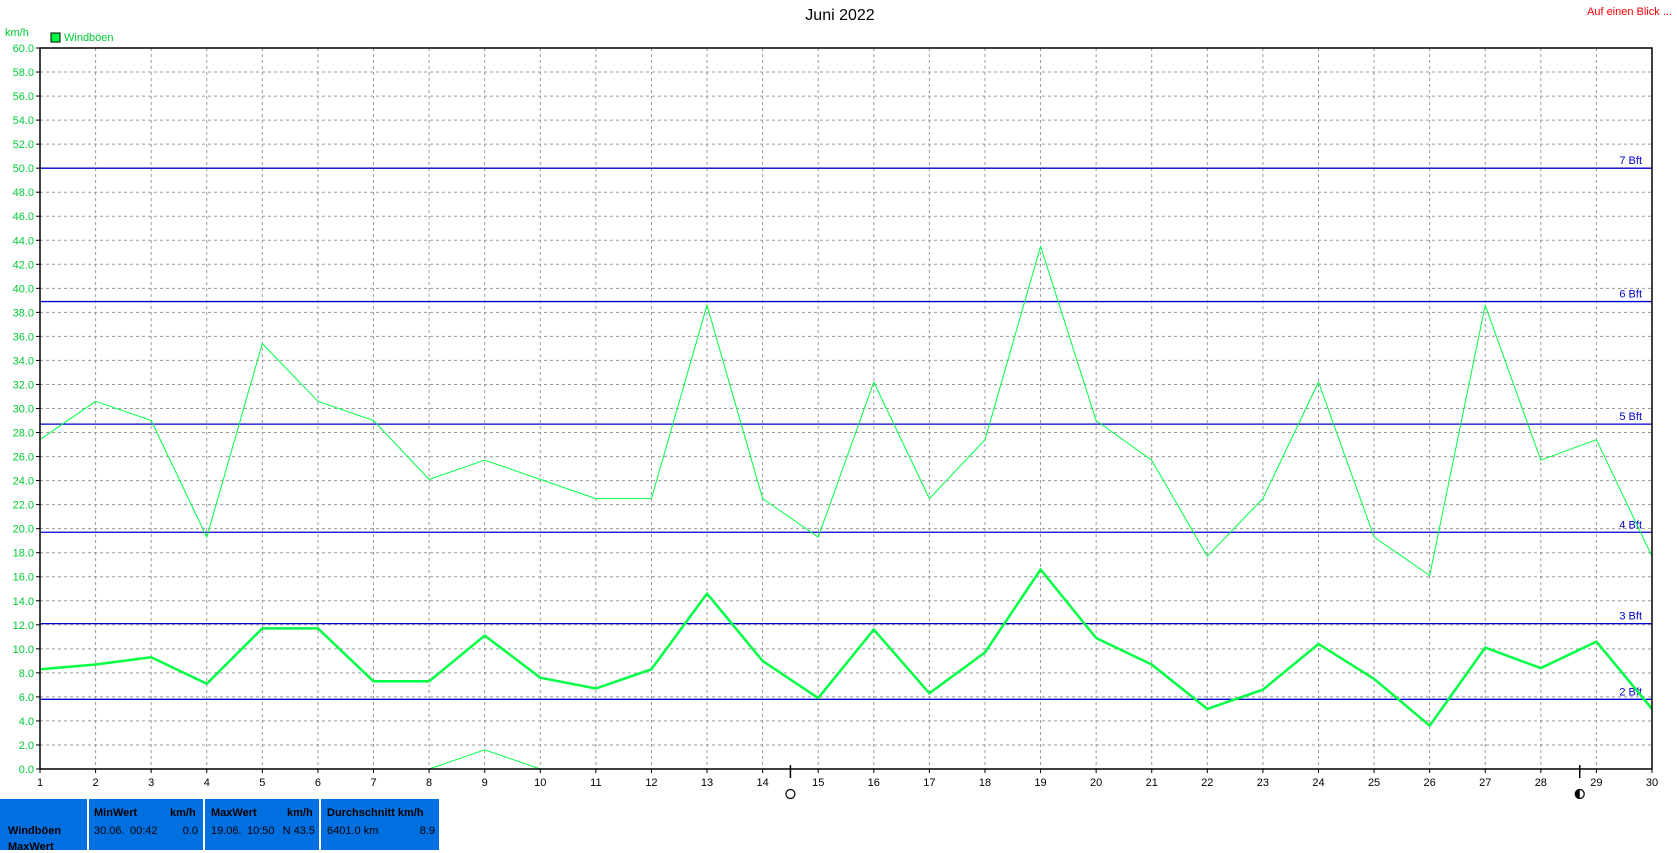  Describe the element at coordinates (26, 722) in the screenshot. I see `y-tick-label: 4.0` at that location.